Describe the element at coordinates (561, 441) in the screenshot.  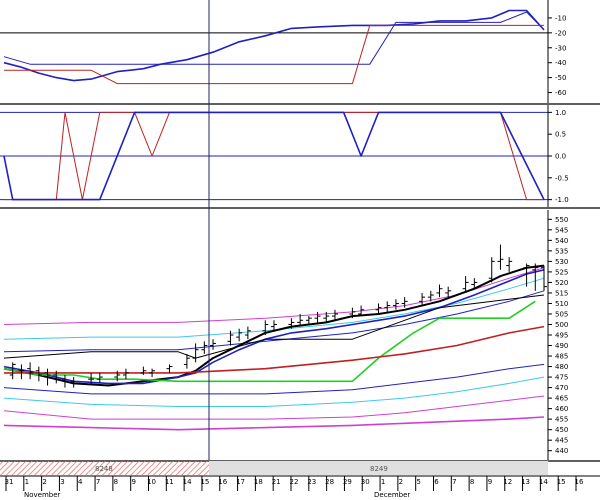
I see `y-tick-label-2-21: 445` at that location.